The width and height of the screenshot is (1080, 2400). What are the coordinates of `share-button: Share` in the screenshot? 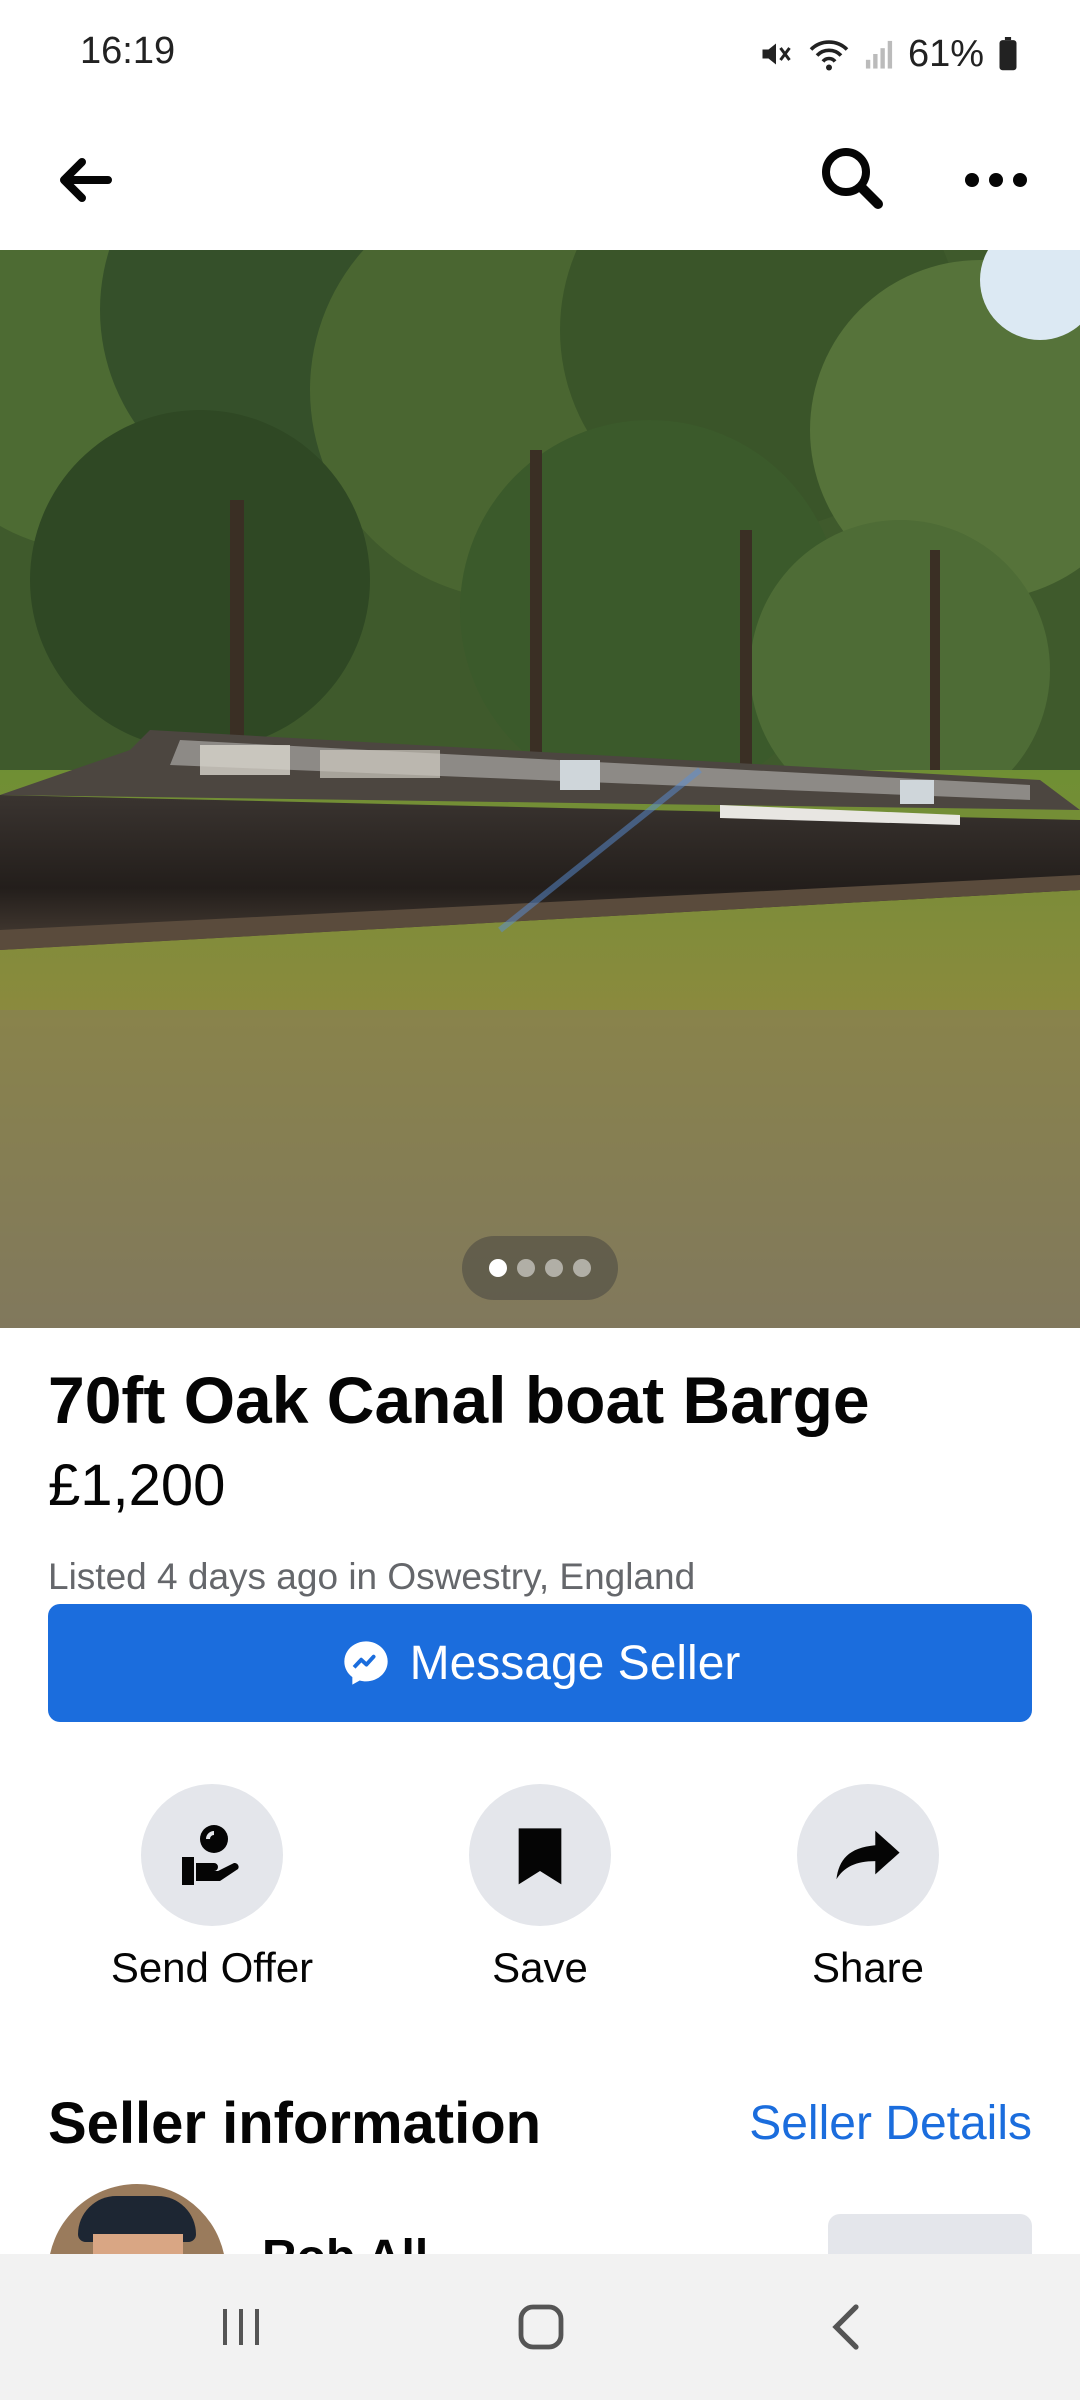 It's located at (868, 1888).